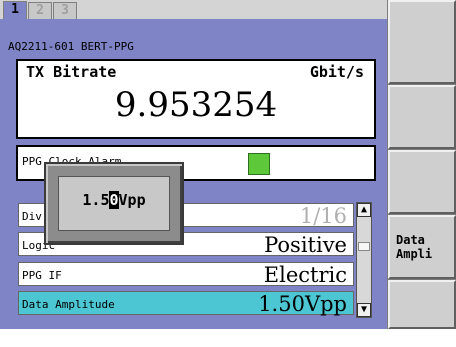 This screenshot has width=456, height=347. What do you see at coordinates (259, 164) in the screenshot?
I see `alarm-led-indicator` at bounding box center [259, 164].